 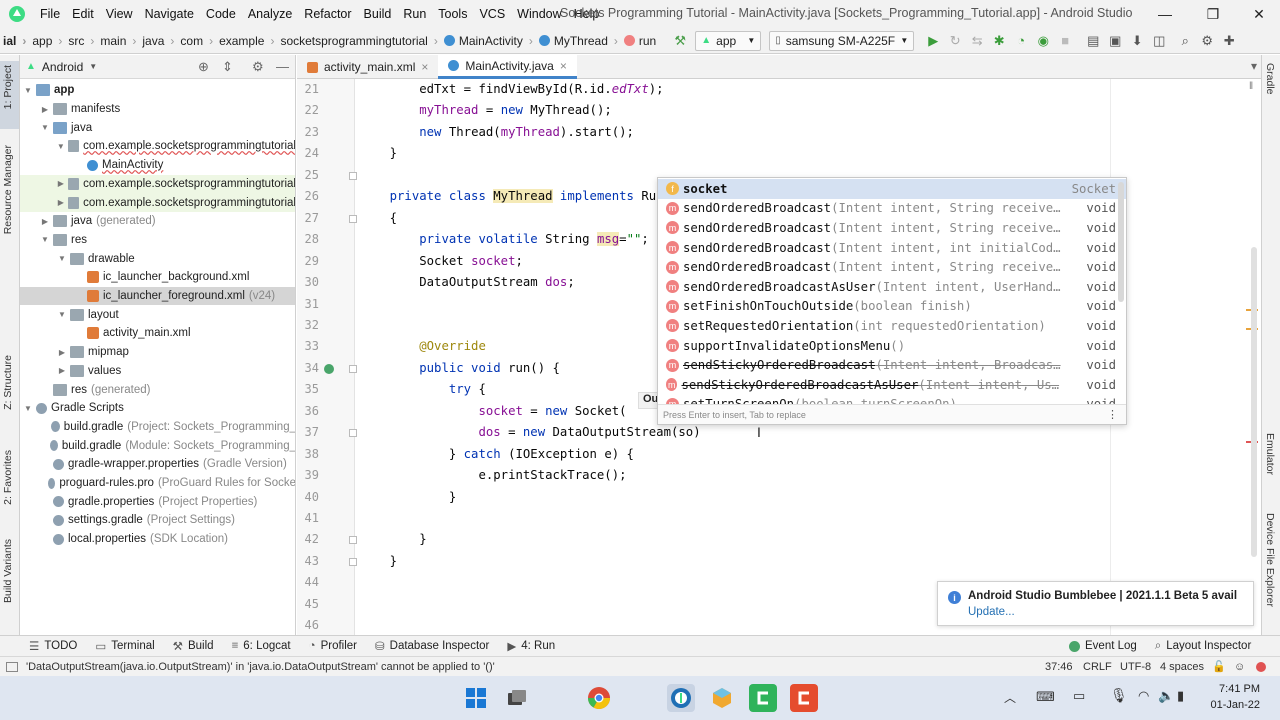 I want to click on hide-panel-icon: —, so click(x=282, y=66).